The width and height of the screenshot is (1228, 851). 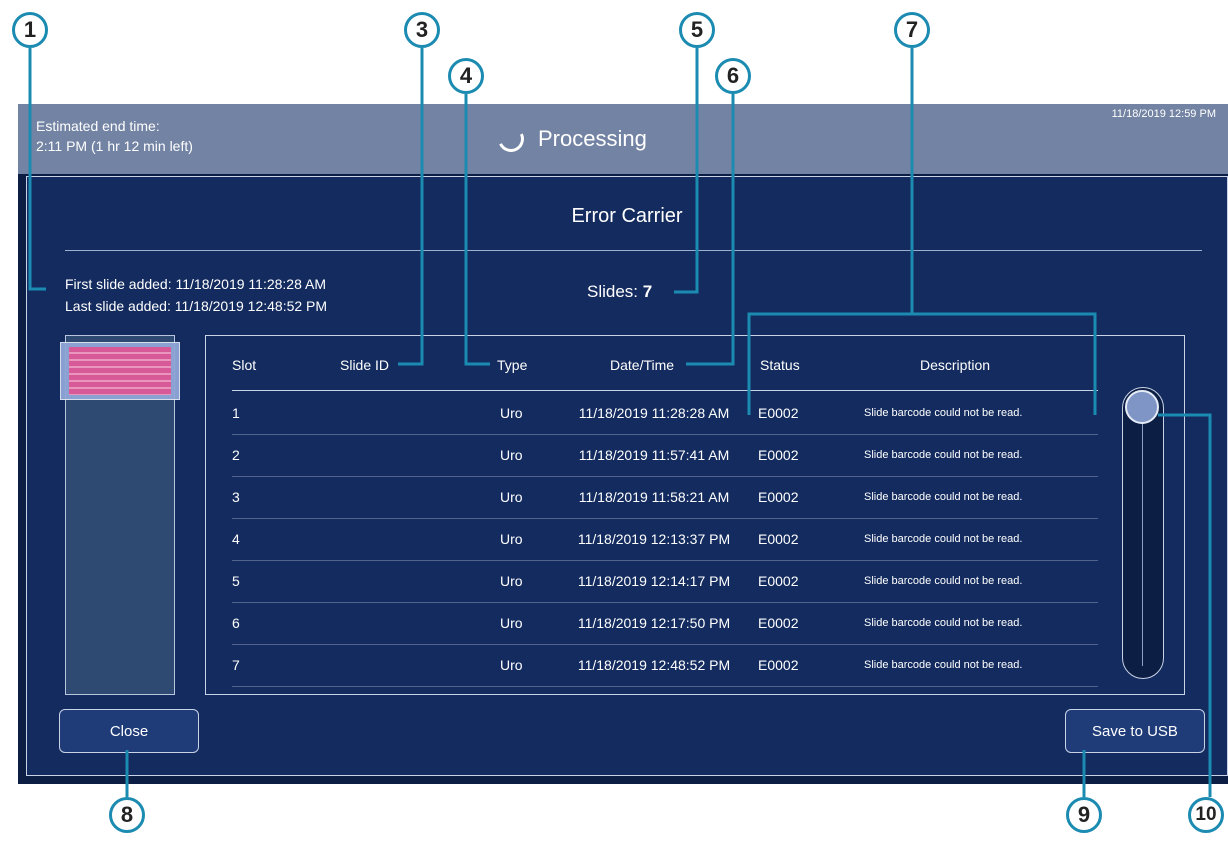 I want to click on callout-1: 1, so click(x=30, y=30).